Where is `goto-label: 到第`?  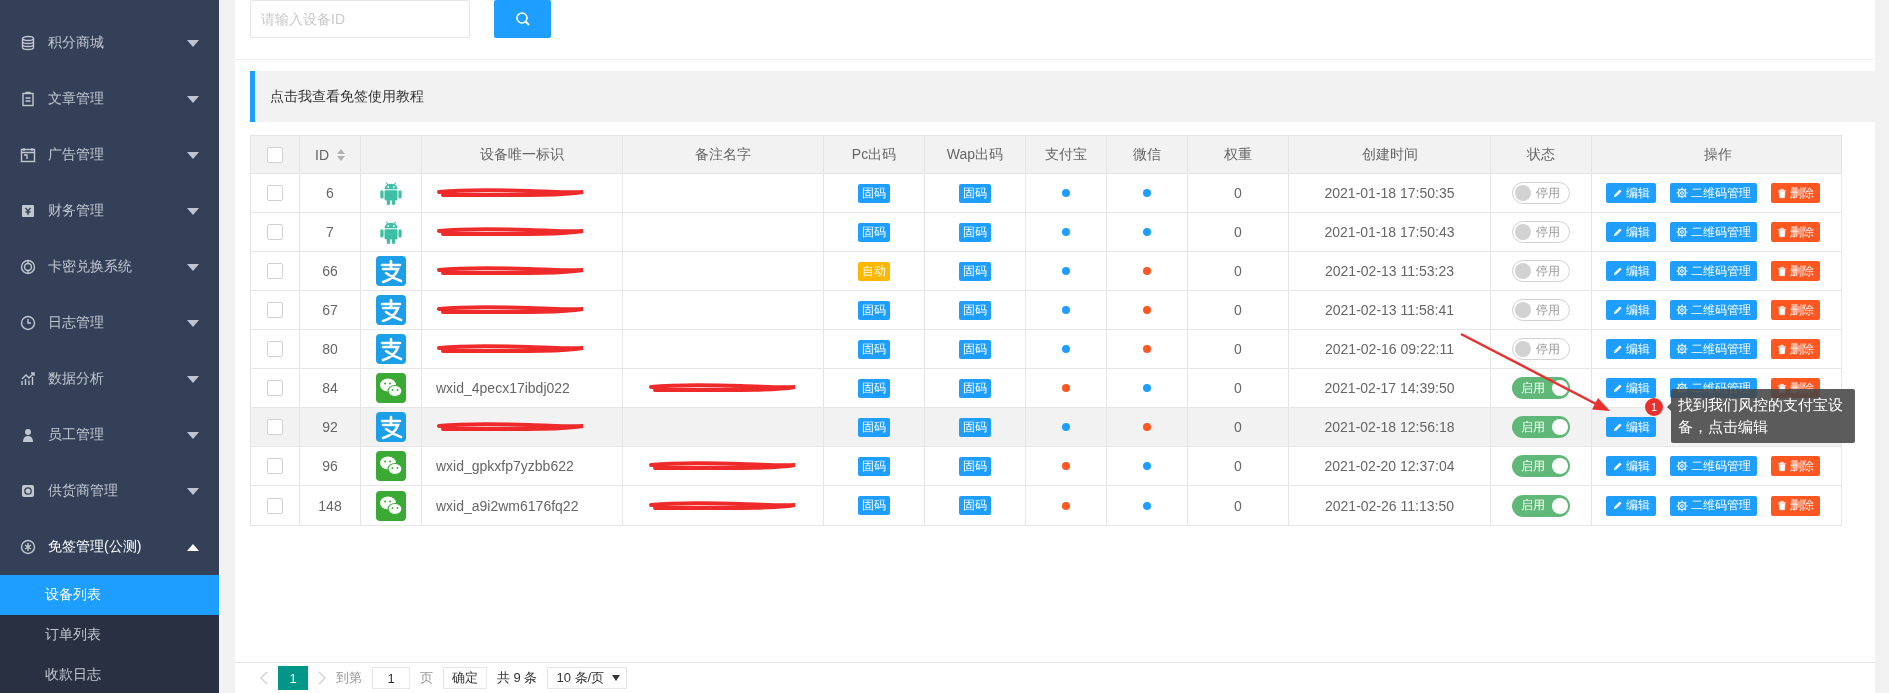 goto-label: 到第 is located at coordinates (349, 678).